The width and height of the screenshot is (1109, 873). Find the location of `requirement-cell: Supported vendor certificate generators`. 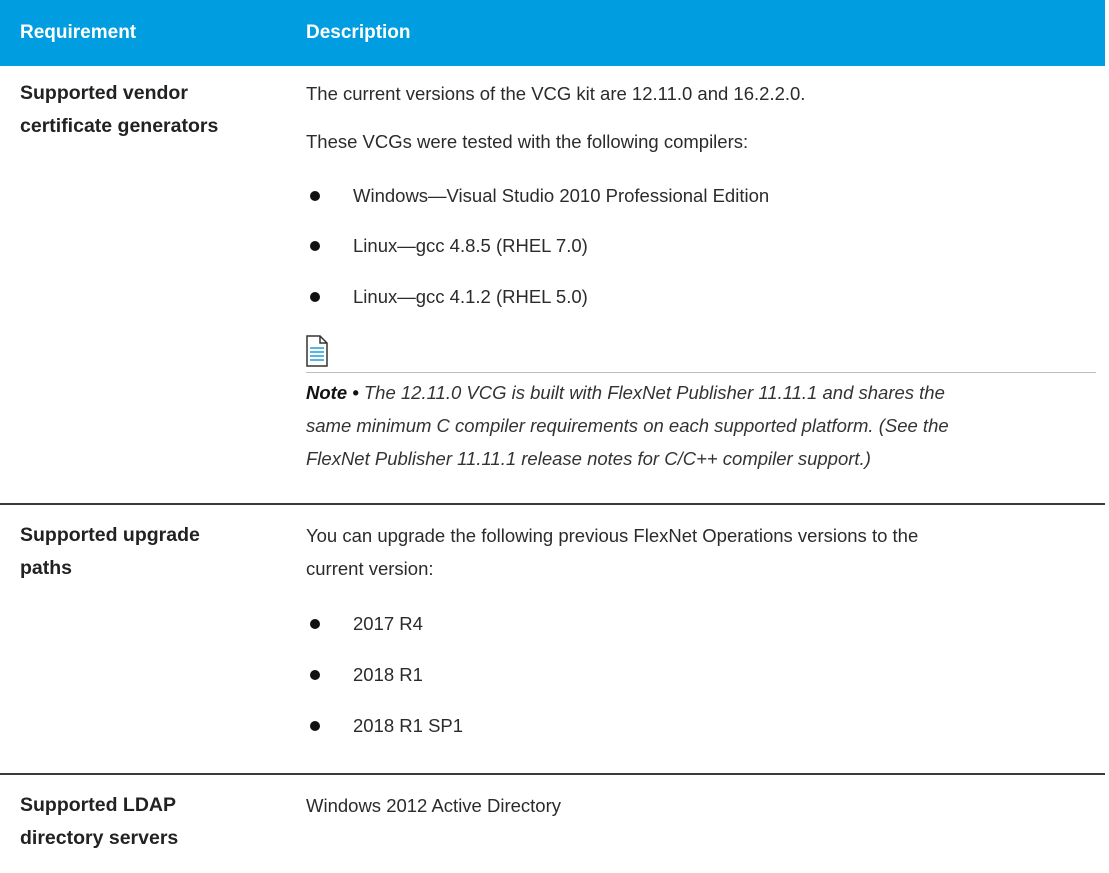

requirement-cell: Supported vendor certificate generators is located at coordinates (150, 110).